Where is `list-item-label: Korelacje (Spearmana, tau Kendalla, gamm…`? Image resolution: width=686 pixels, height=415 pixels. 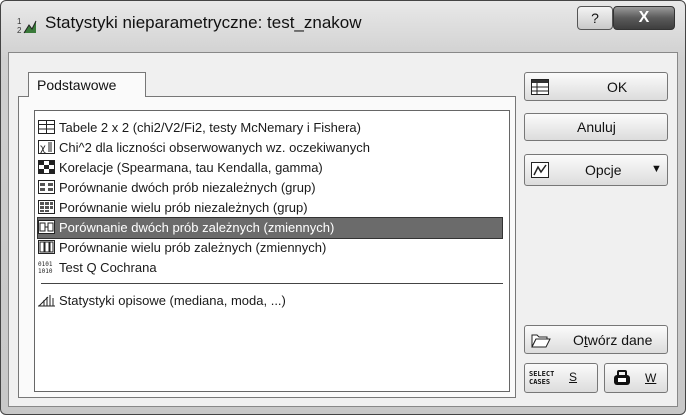 list-item-label: Korelacje (Spearmana, tau Kendalla, gamm… is located at coordinates (191, 167).